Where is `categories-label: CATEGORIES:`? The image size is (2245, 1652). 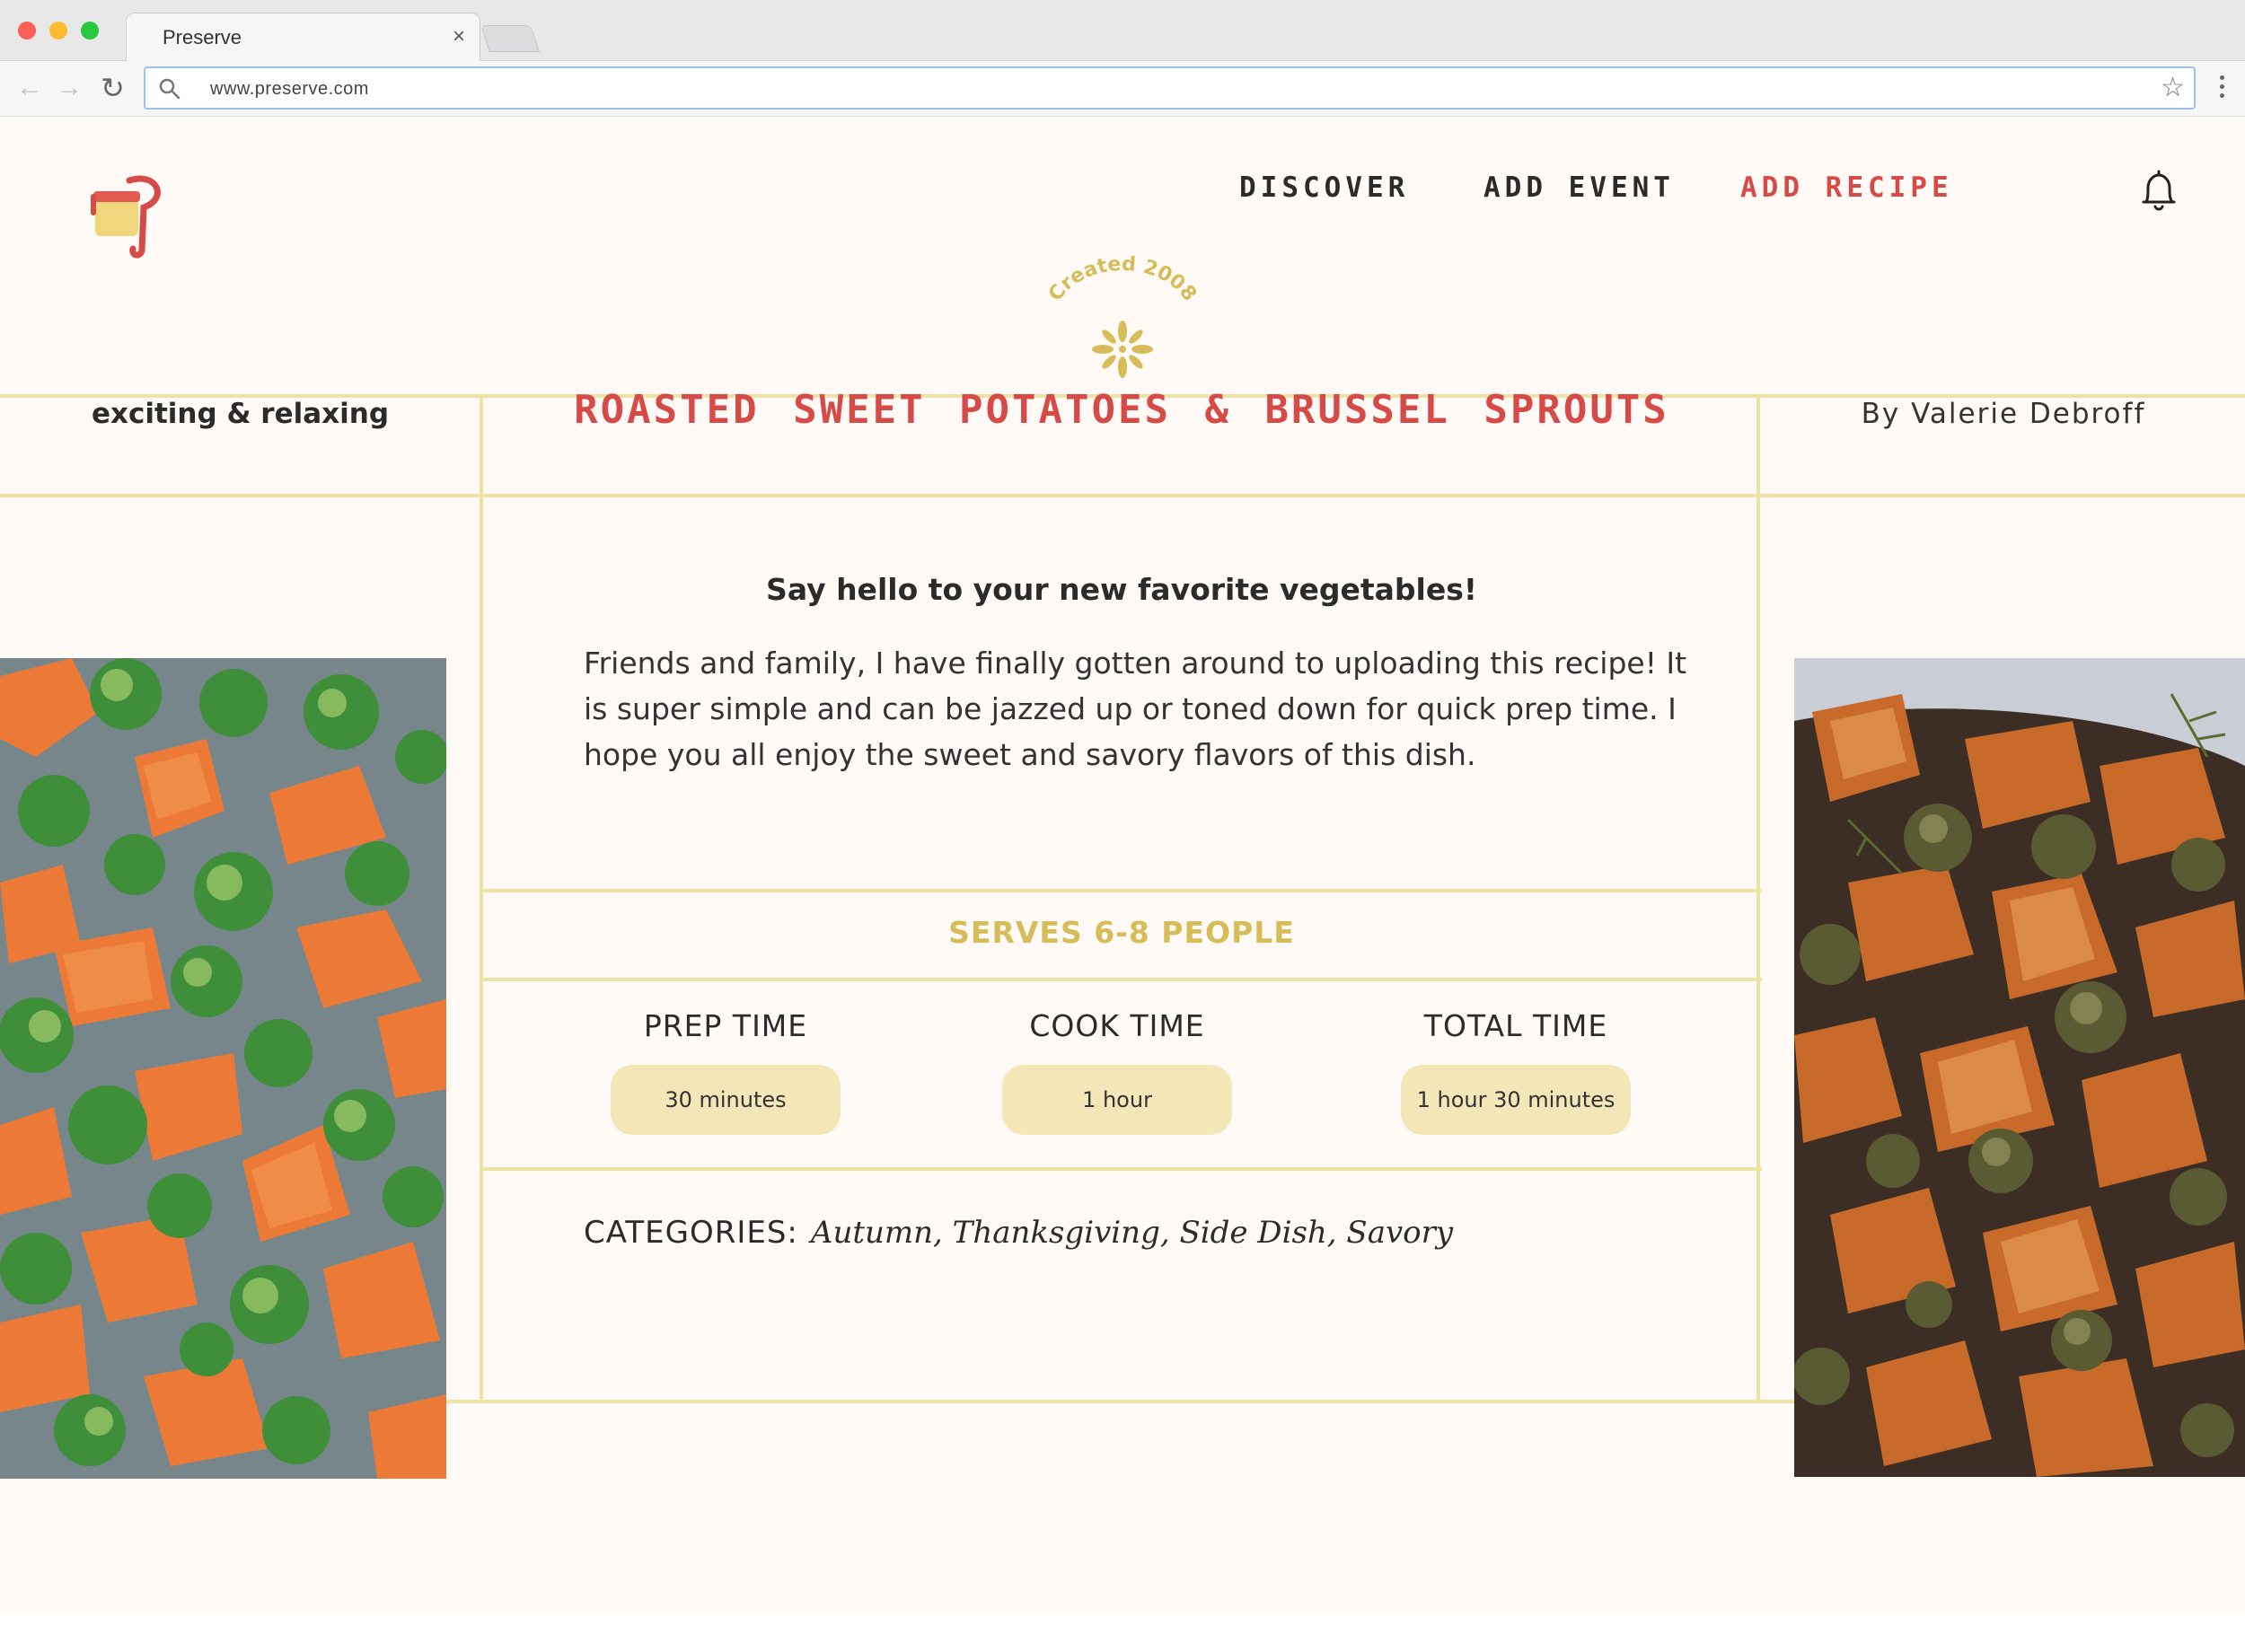
categories-label: CATEGORIES: is located at coordinates (691, 1233).